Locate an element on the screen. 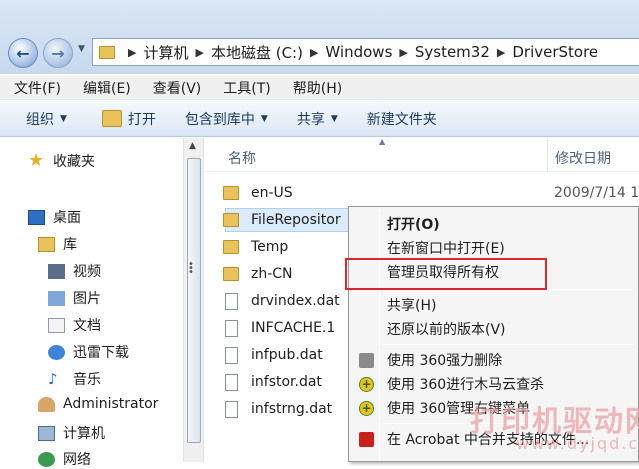 The image size is (639, 469). menu-item-label: 打开(O) is located at coordinates (413, 225).